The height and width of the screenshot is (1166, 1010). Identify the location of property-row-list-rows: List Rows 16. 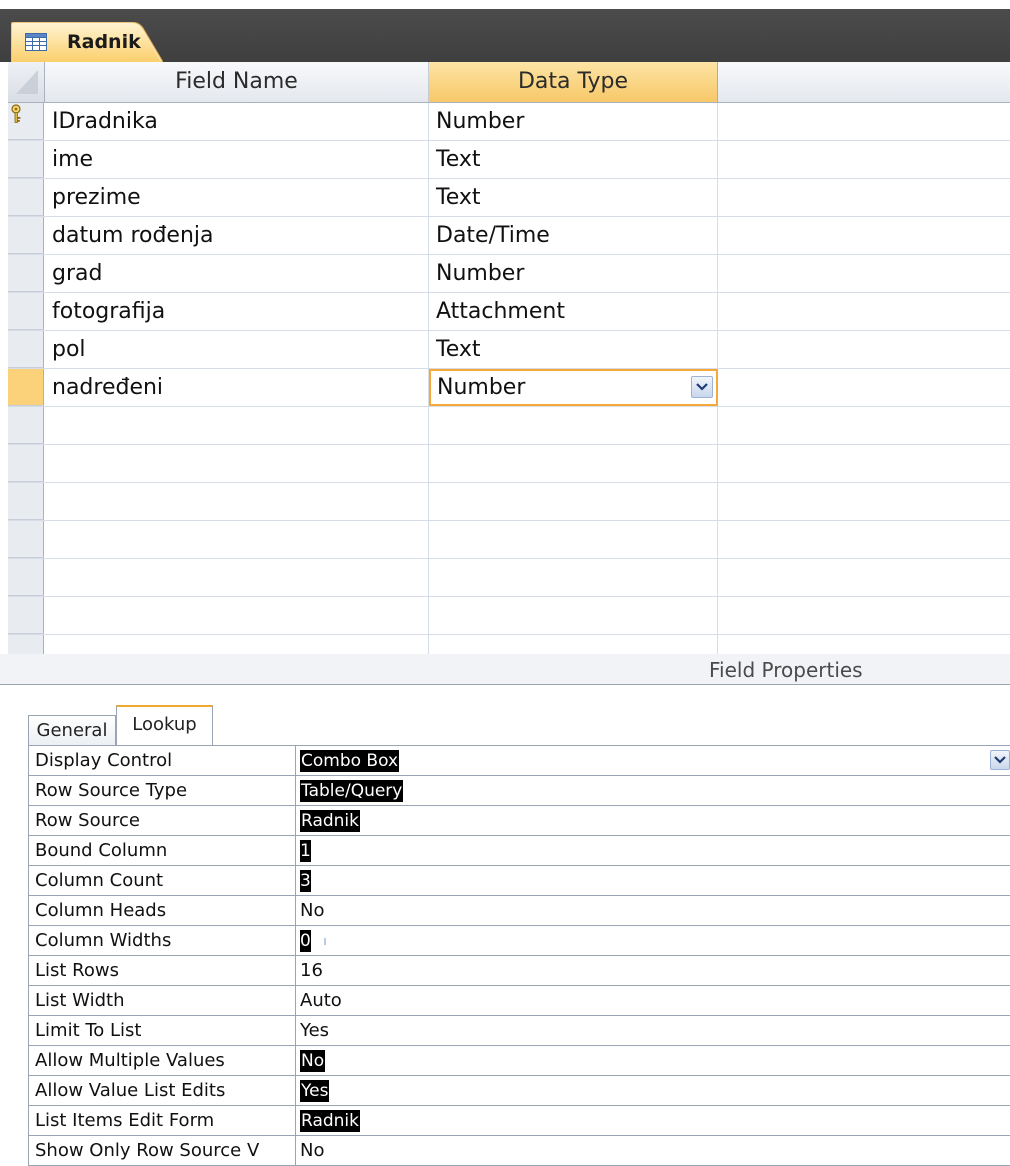
(519, 971).